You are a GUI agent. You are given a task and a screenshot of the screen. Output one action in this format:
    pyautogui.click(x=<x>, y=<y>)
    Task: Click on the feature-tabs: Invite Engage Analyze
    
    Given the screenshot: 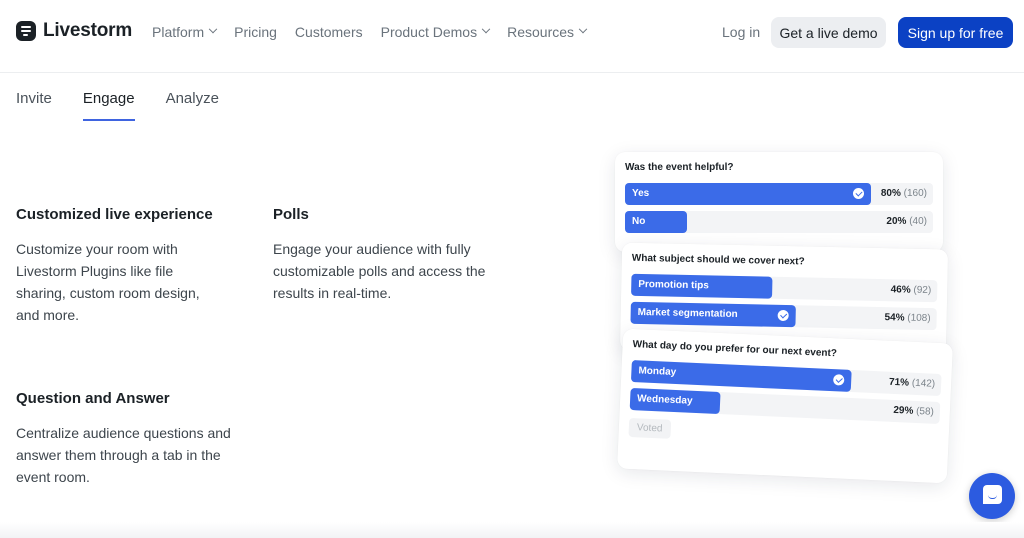 What is the action you would take?
    pyautogui.click(x=117, y=105)
    